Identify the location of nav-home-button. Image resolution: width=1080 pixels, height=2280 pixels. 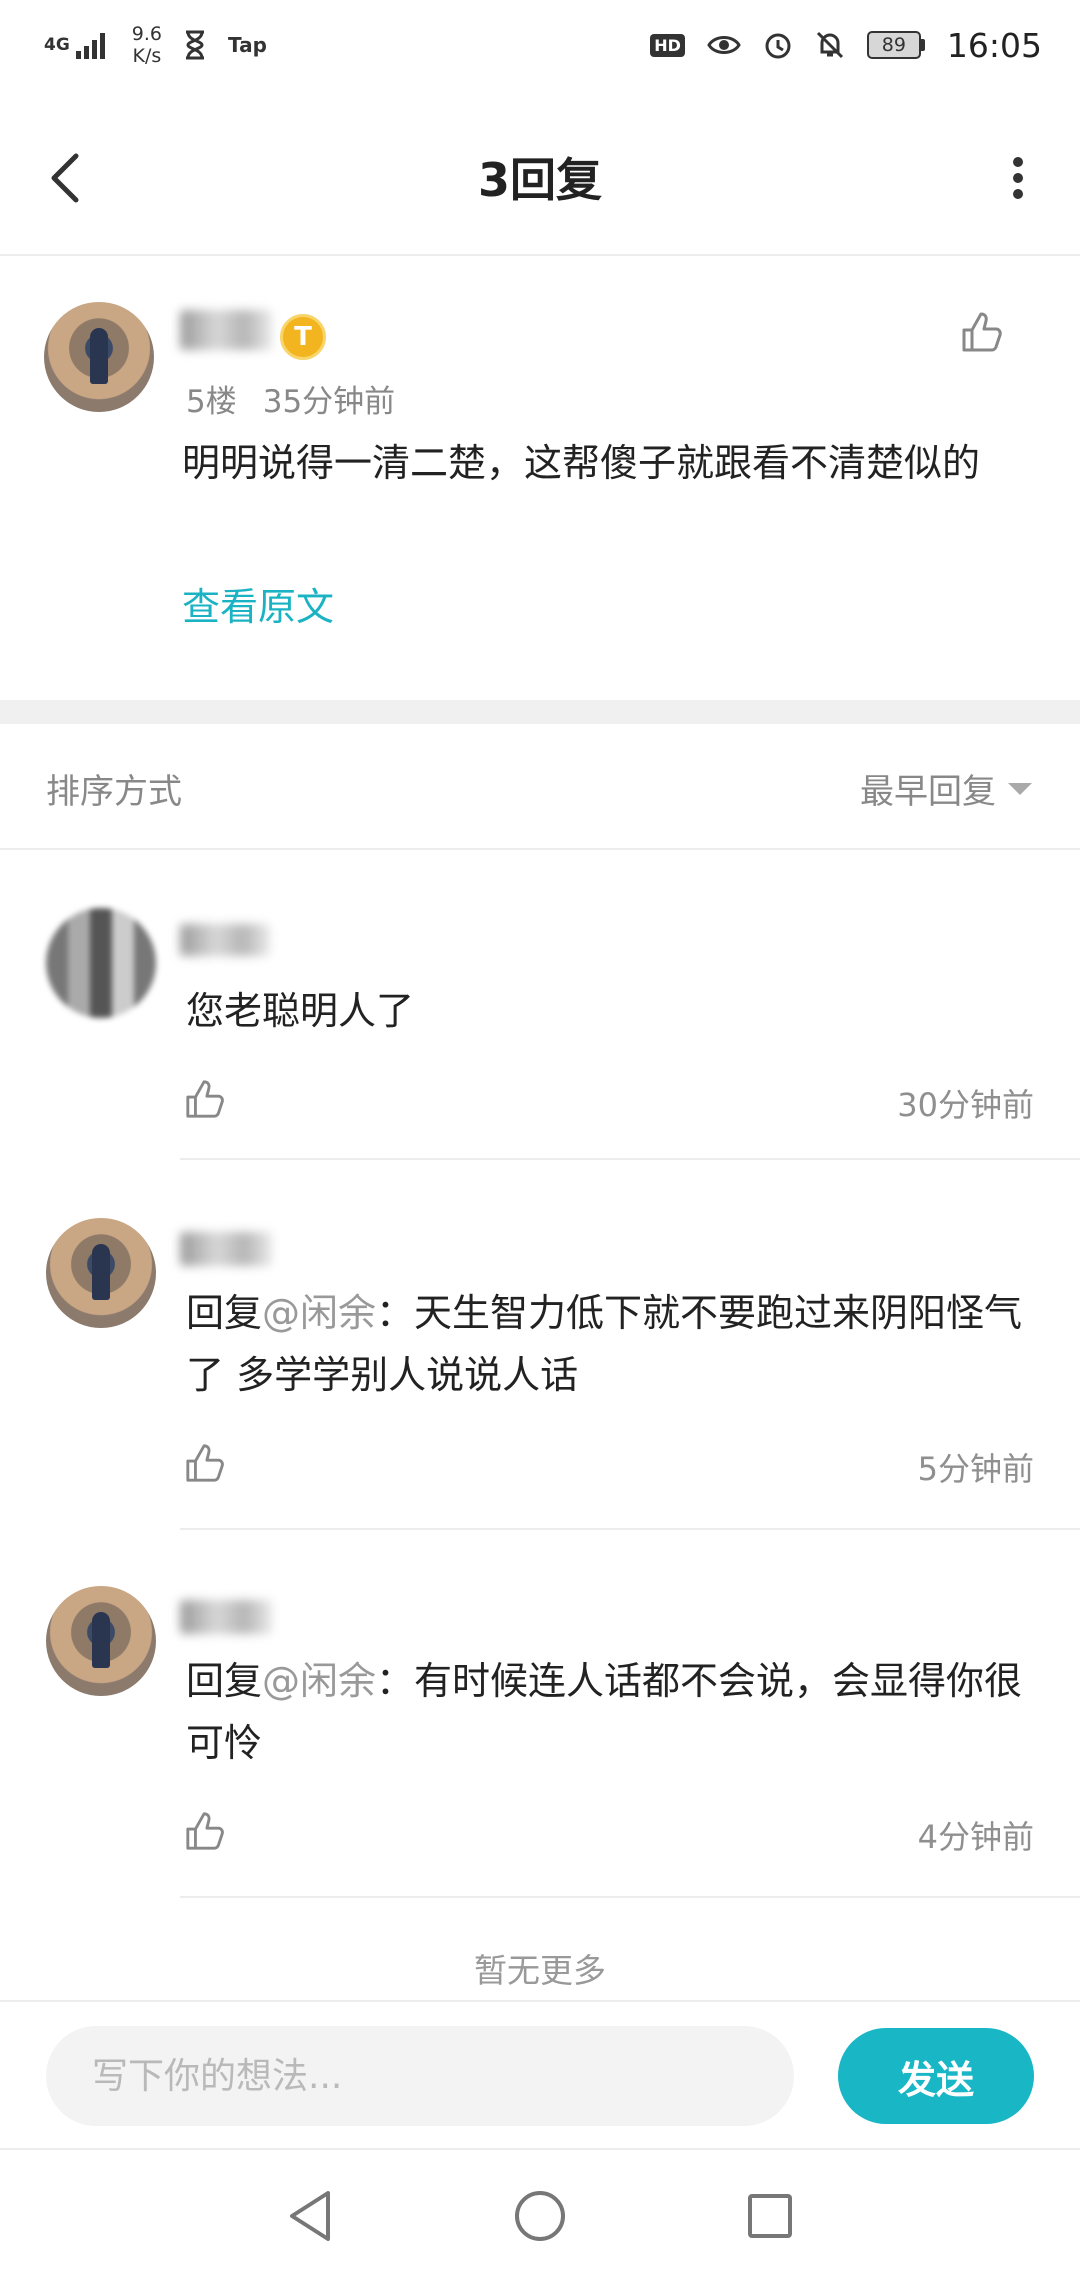
(540, 2216).